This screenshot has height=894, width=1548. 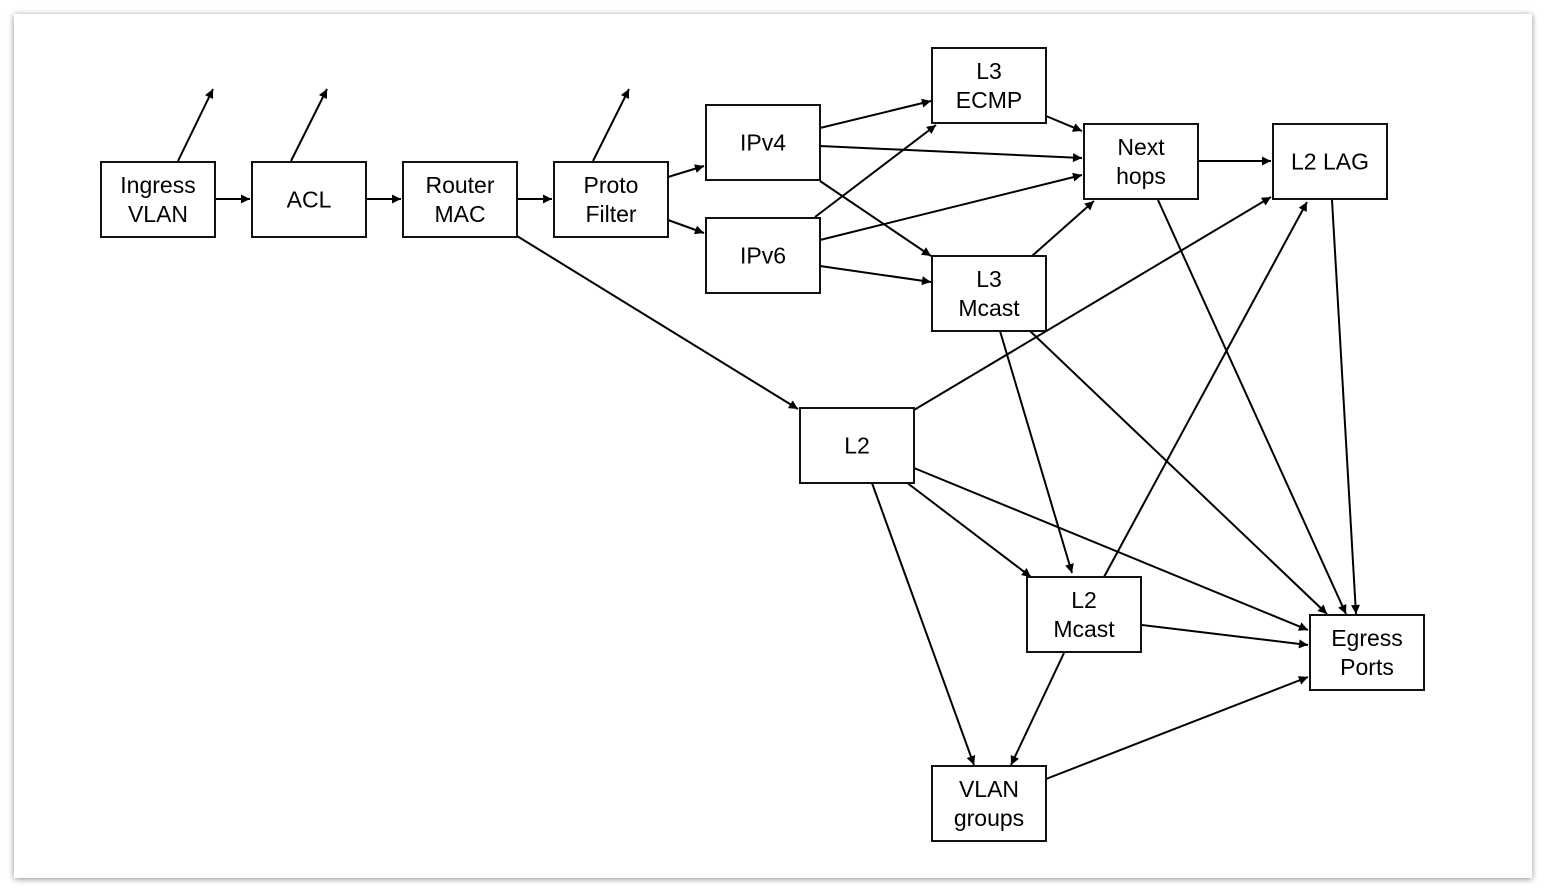 I want to click on edge-proto-to-out, so click(x=611, y=125).